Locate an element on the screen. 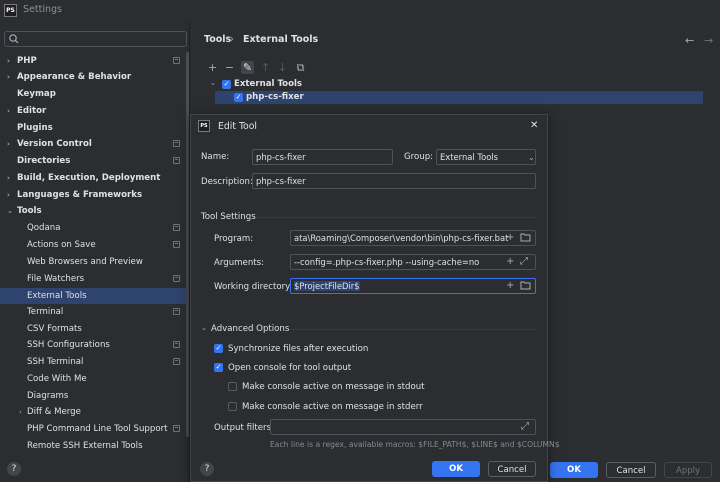 The height and width of the screenshot is (482, 720). sidebar-item-directories: Directories is located at coordinates (94, 161).